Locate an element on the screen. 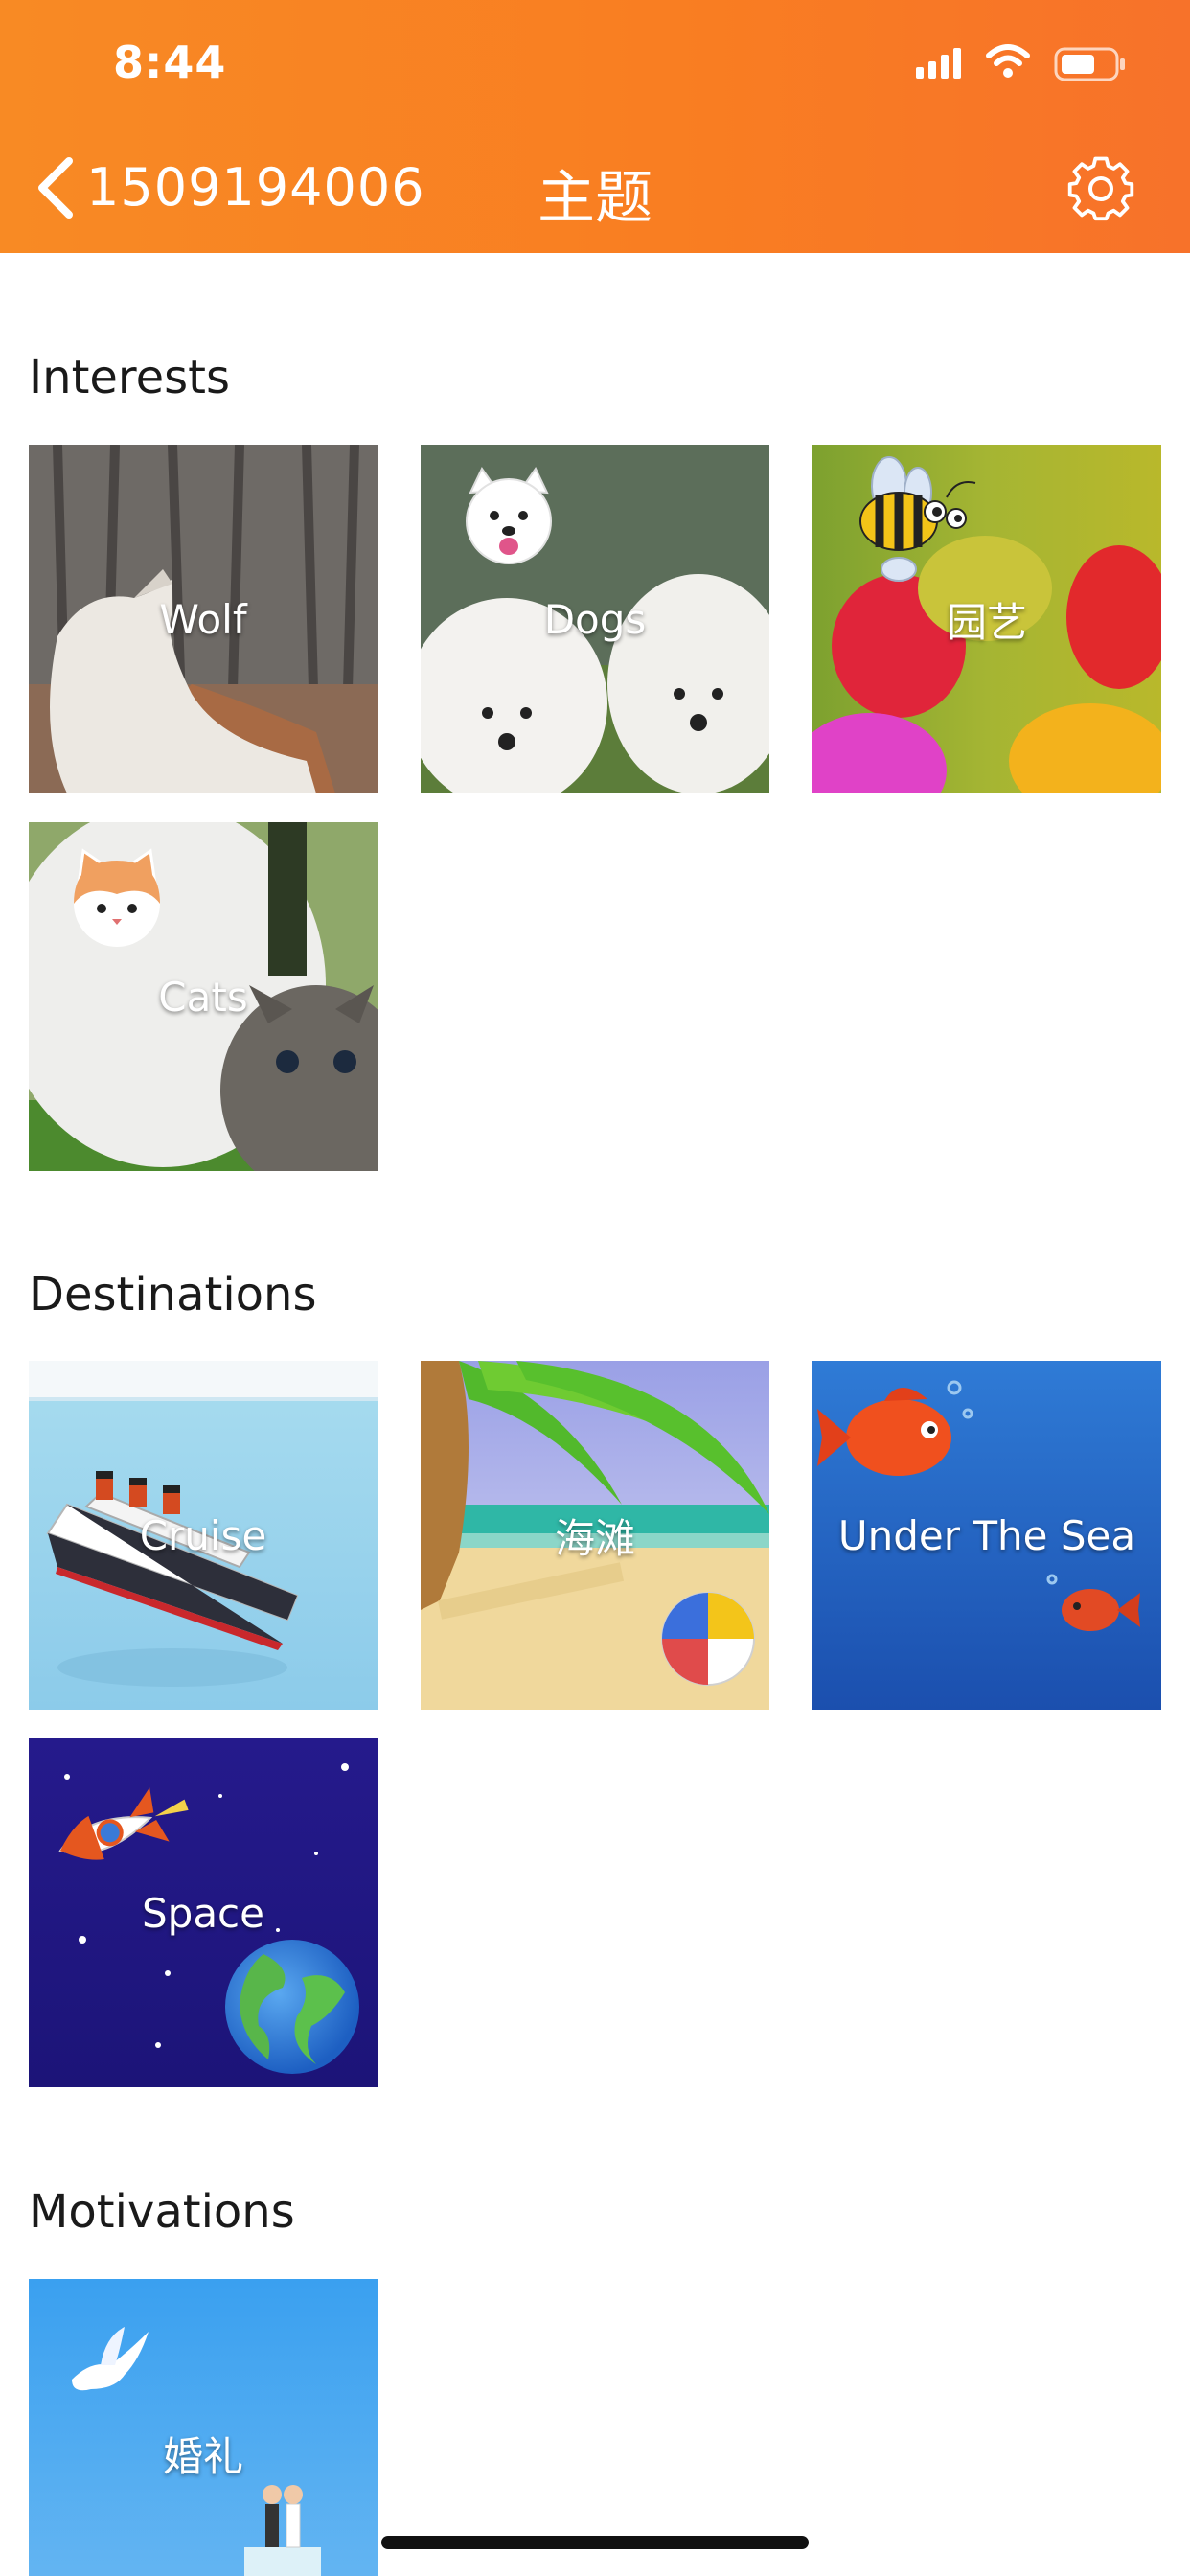  tile-label: Under The Sea is located at coordinates (986, 1535).